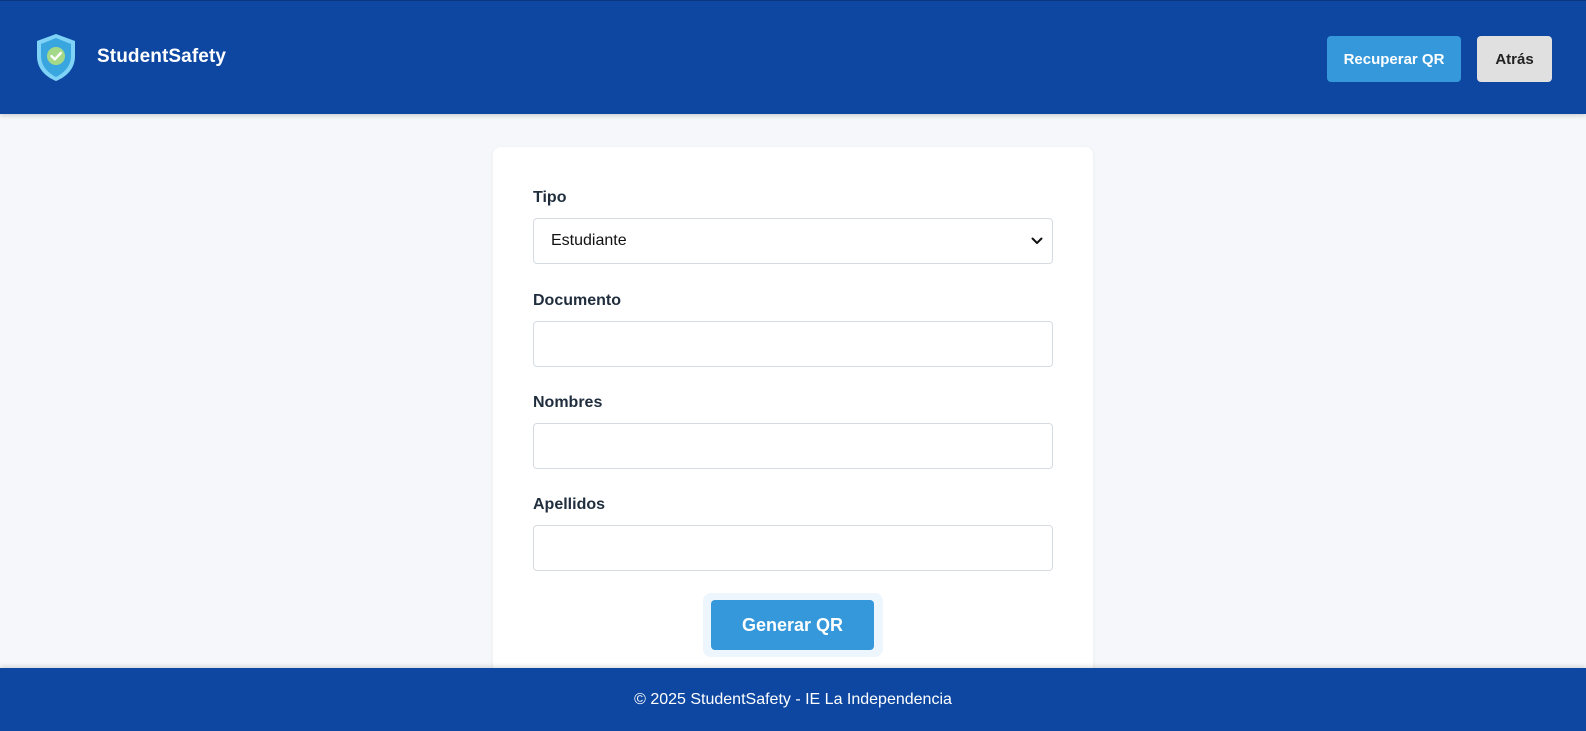 This screenshot has width=1586, height=731. Describe the element at coordinates (162, 56) in the screenshot. I see `brand-name: StudentSafety` at that location.